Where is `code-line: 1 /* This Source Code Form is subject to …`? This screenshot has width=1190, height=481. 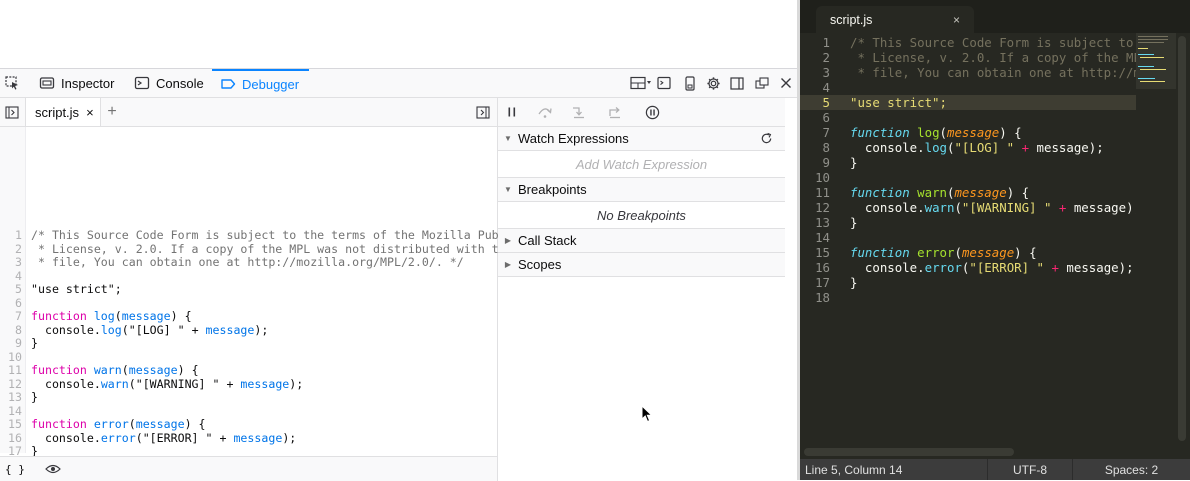
code-line: 1 /* This Source Code Form is subject to … is located at coordinates (978, 42).